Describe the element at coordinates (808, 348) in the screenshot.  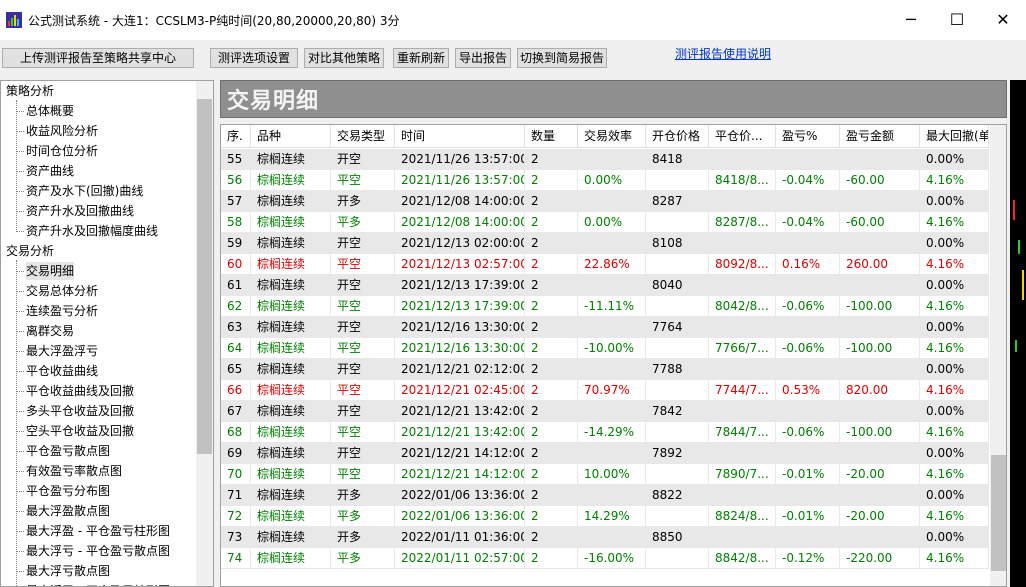
I see `table-cell: -0.06%` at that location.